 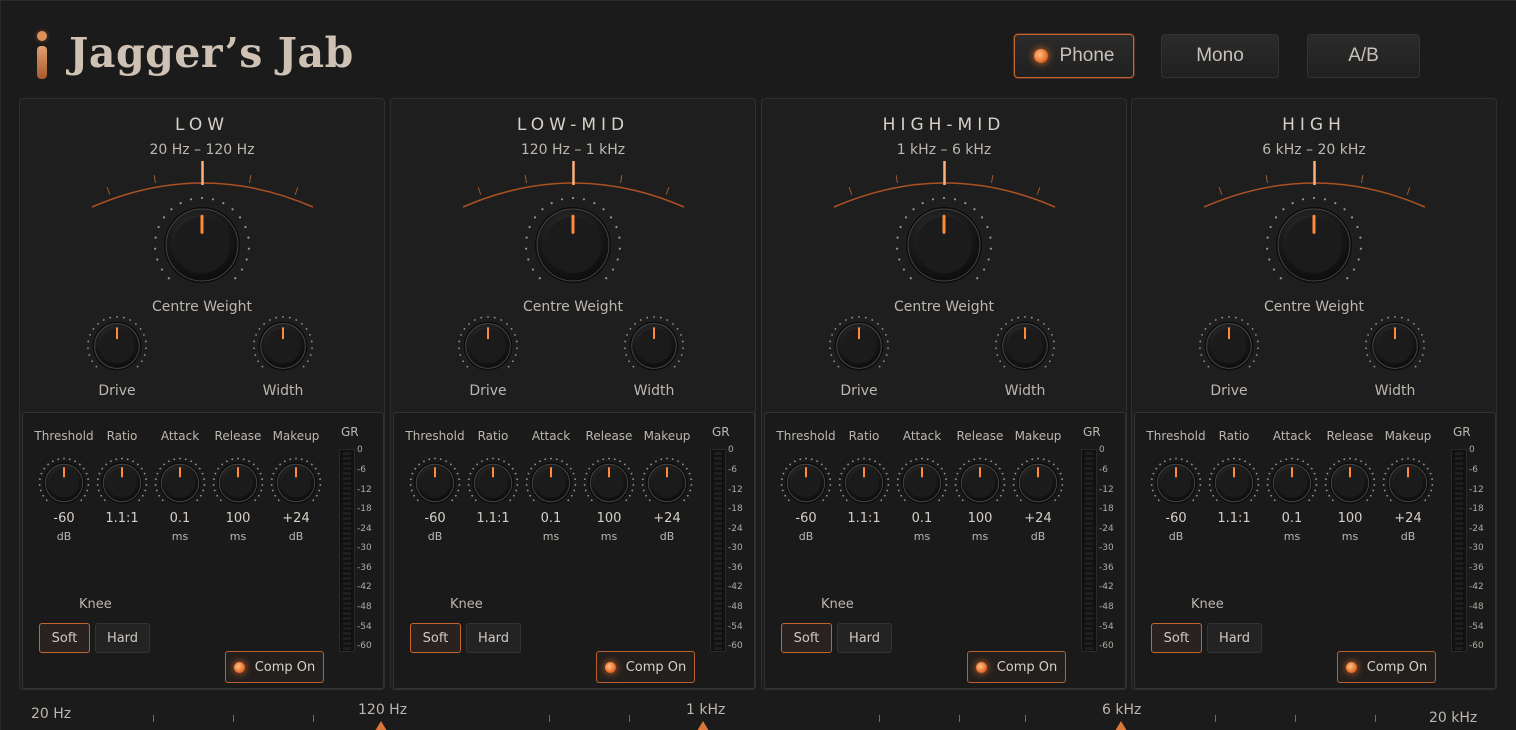 What do you see at coordinates (1363, 56) in the screenshot?
I see `ab-button: A/B` at bounding box center [1363, 56].